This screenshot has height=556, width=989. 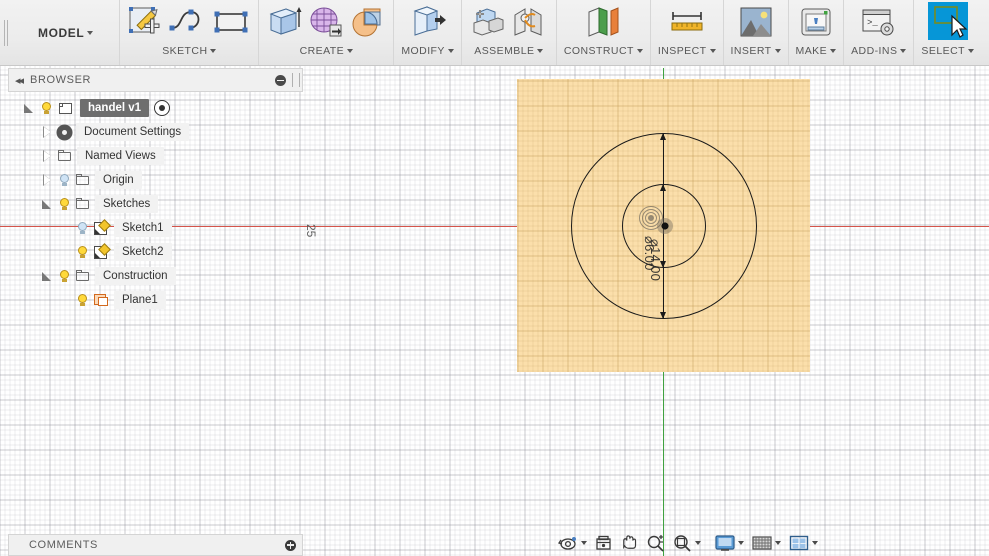 I want to click on tree-item-plane1: Plane1, so click(x=155, y=300).